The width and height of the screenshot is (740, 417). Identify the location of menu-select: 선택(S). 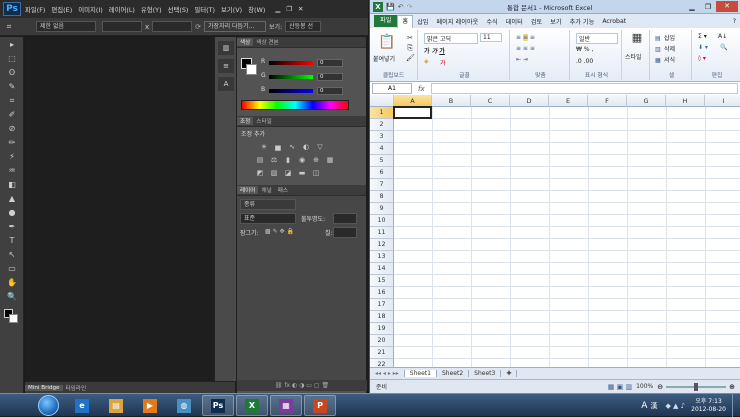
(178, 9).